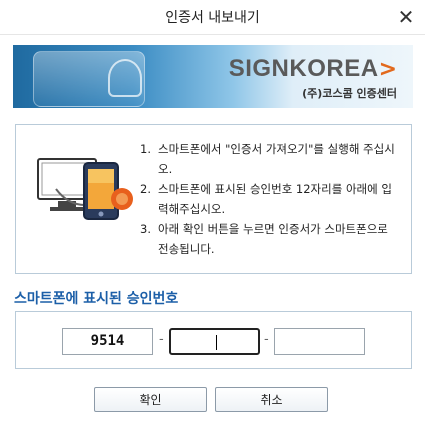 The height and width of the screenshot is (424, 425). I want to click on window-title: 인증서 내보내기, so click(212, 18).